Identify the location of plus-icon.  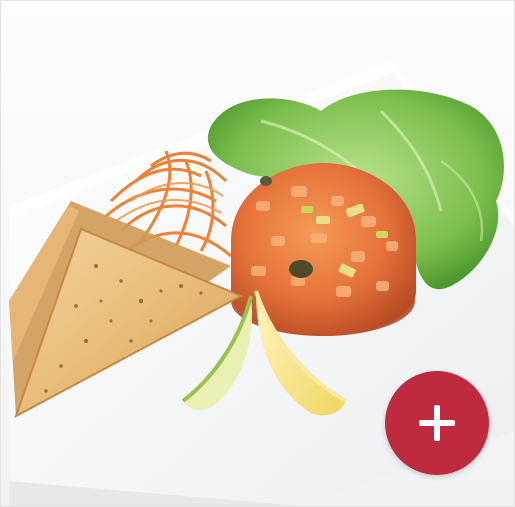
(437, 423).